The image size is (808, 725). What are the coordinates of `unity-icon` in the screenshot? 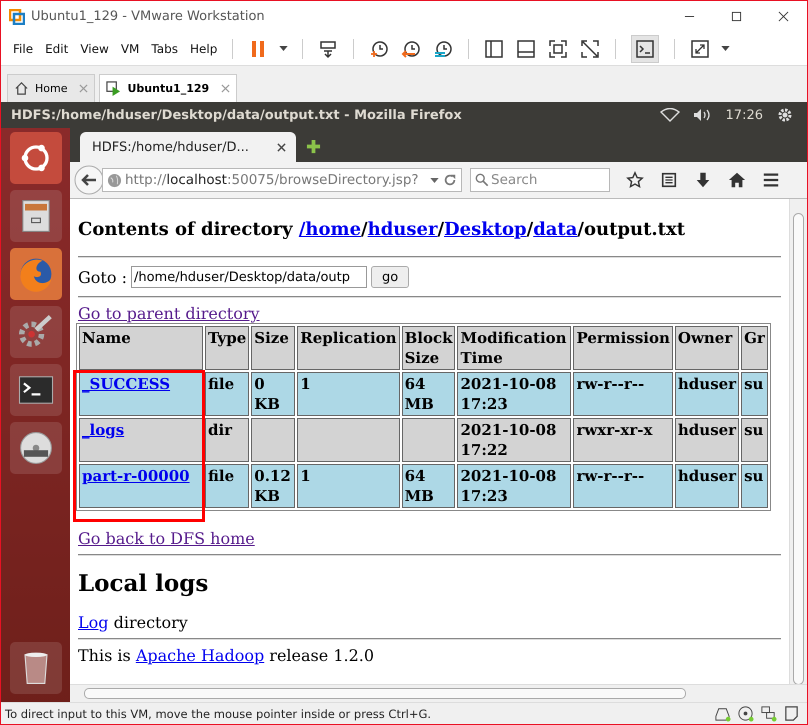 It's located at (590, 48).